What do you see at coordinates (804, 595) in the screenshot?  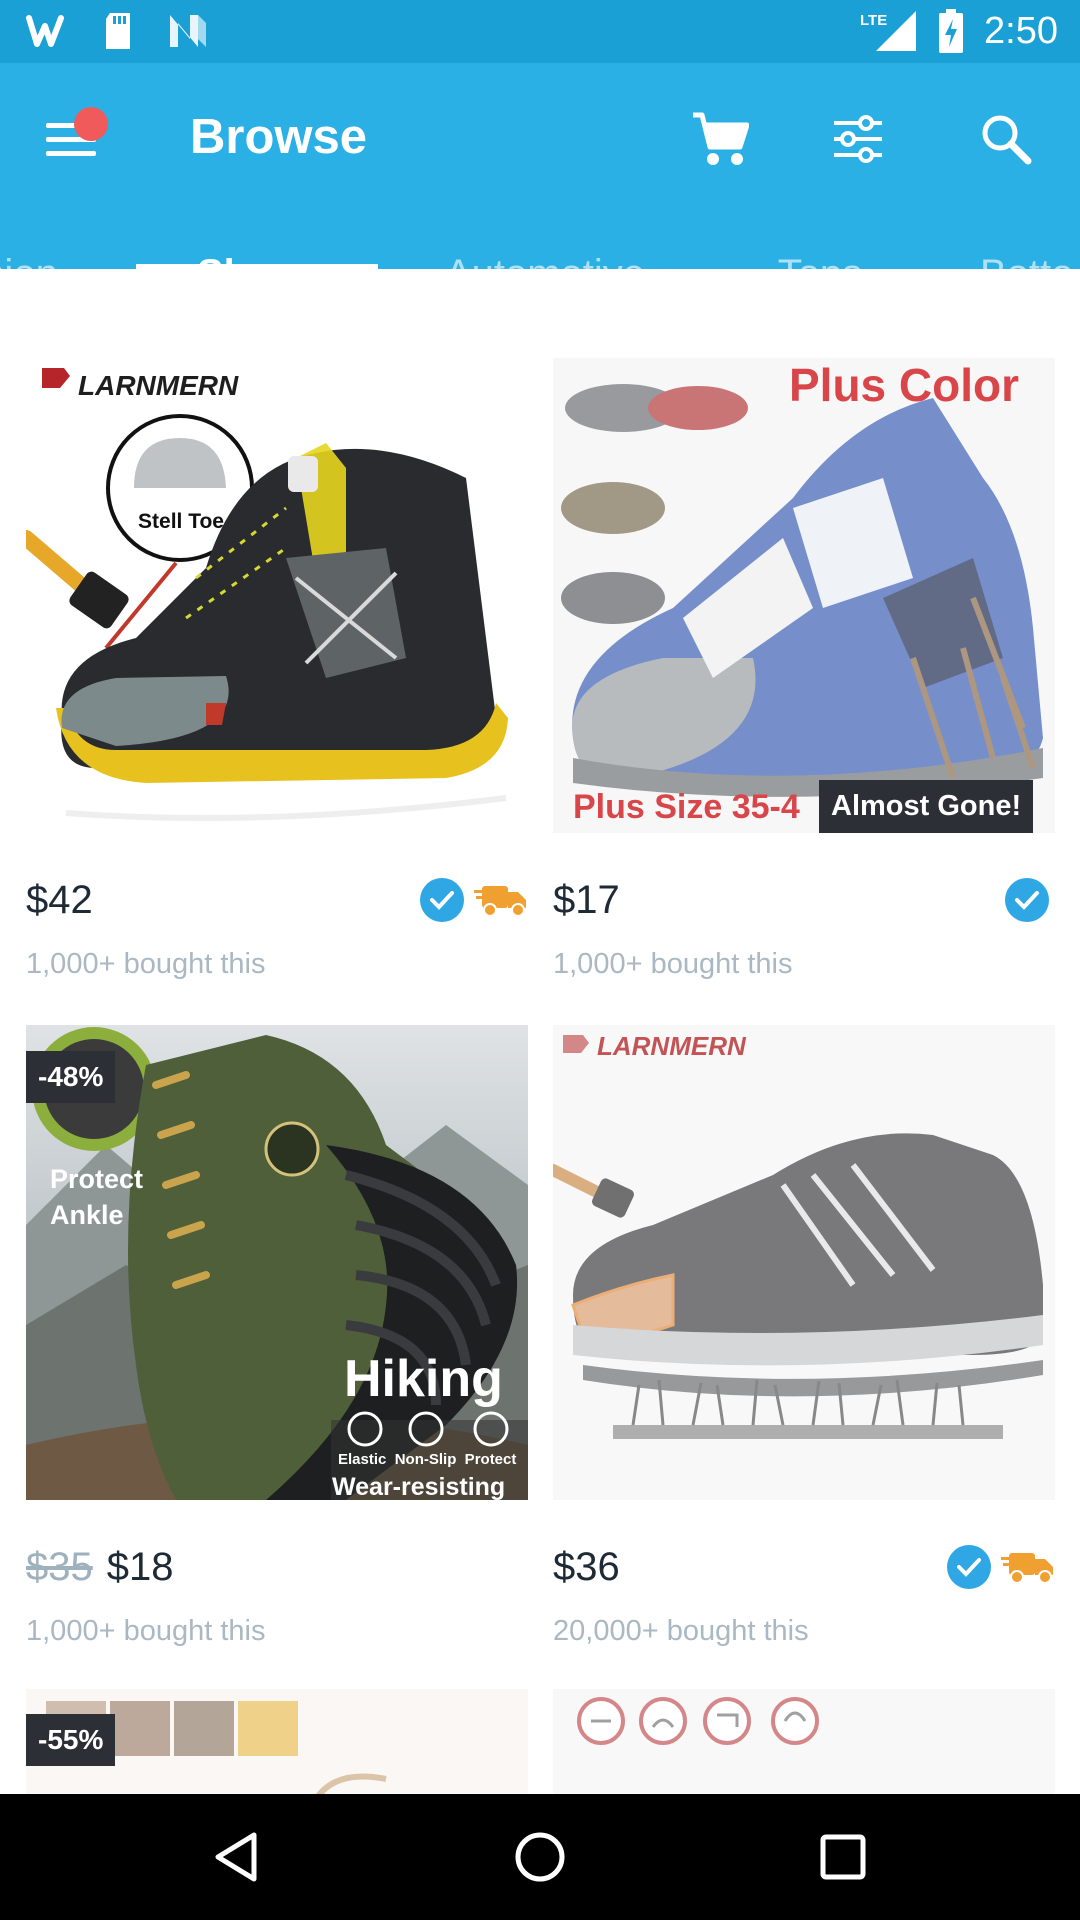 I see `product-image: Plus Color Plus Size 35-4 Almost Gone!` at bounding box center [804, 595].